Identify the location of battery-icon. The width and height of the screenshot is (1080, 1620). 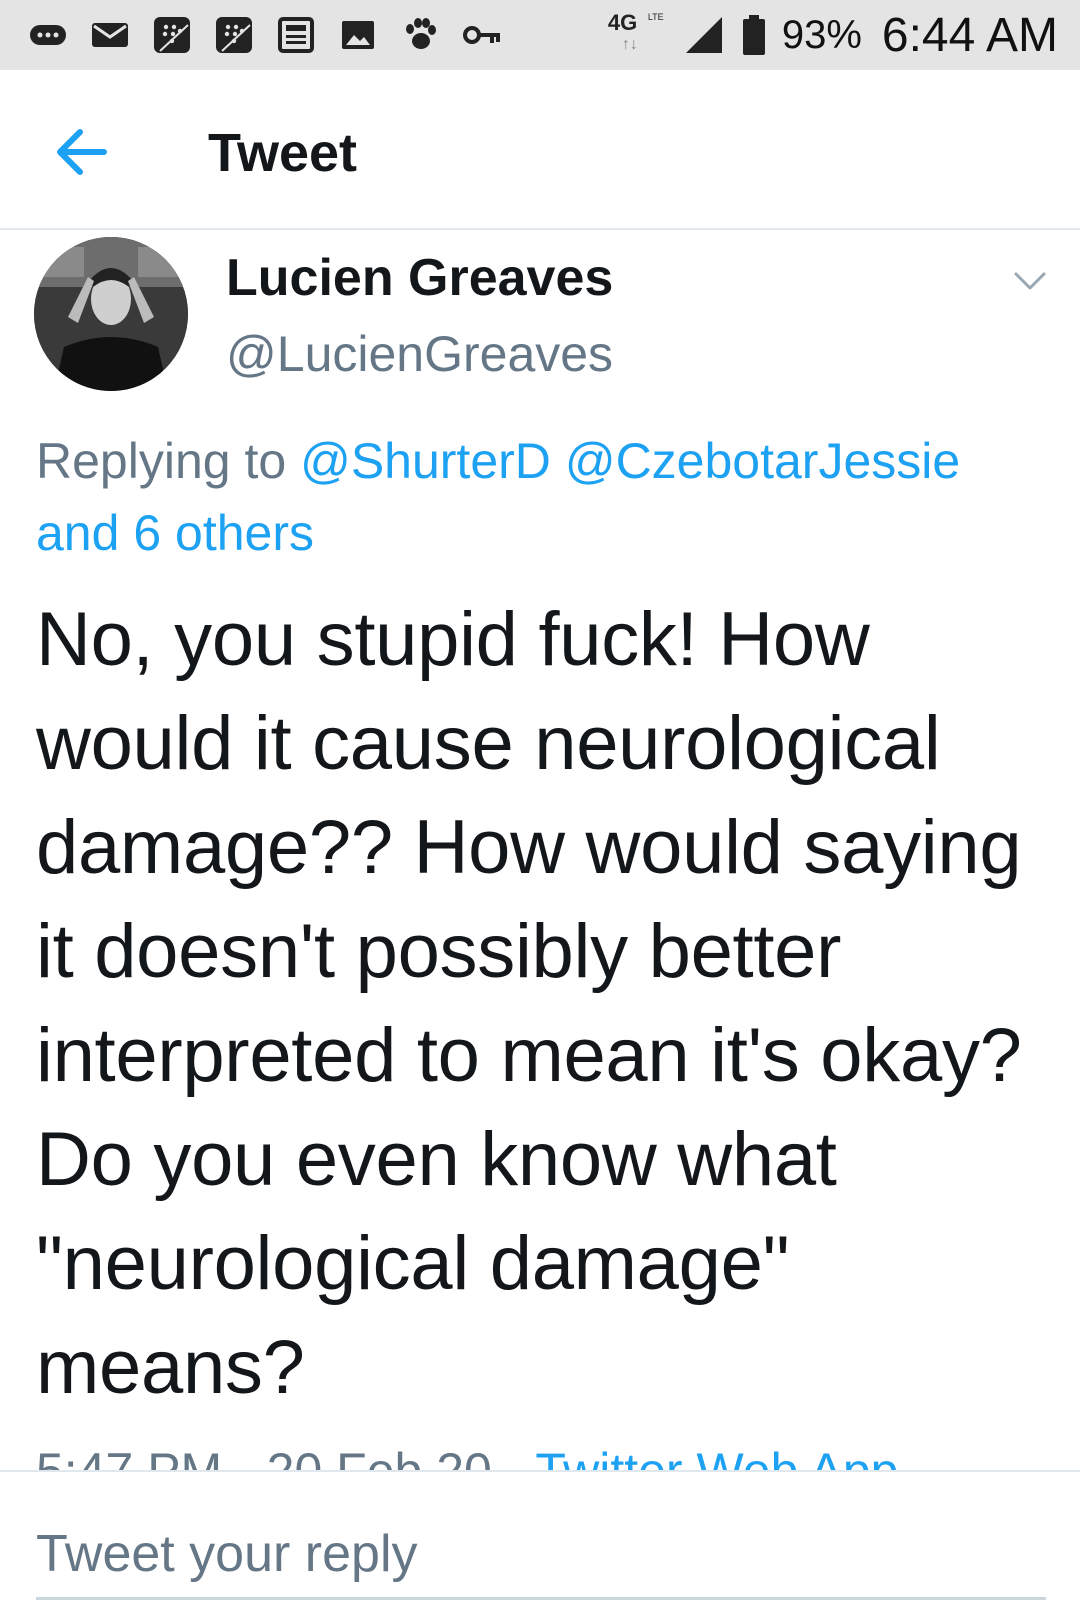
(754, 35).